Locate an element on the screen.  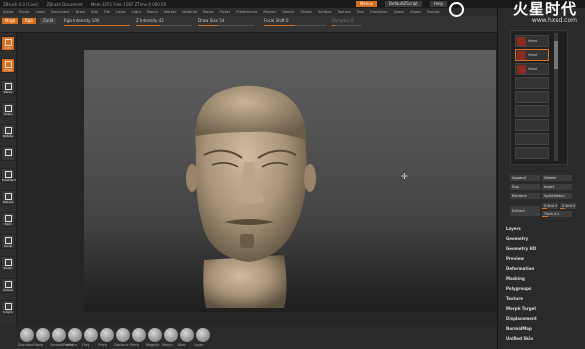
brush-displace-icon is located at coordinates (123, 335).